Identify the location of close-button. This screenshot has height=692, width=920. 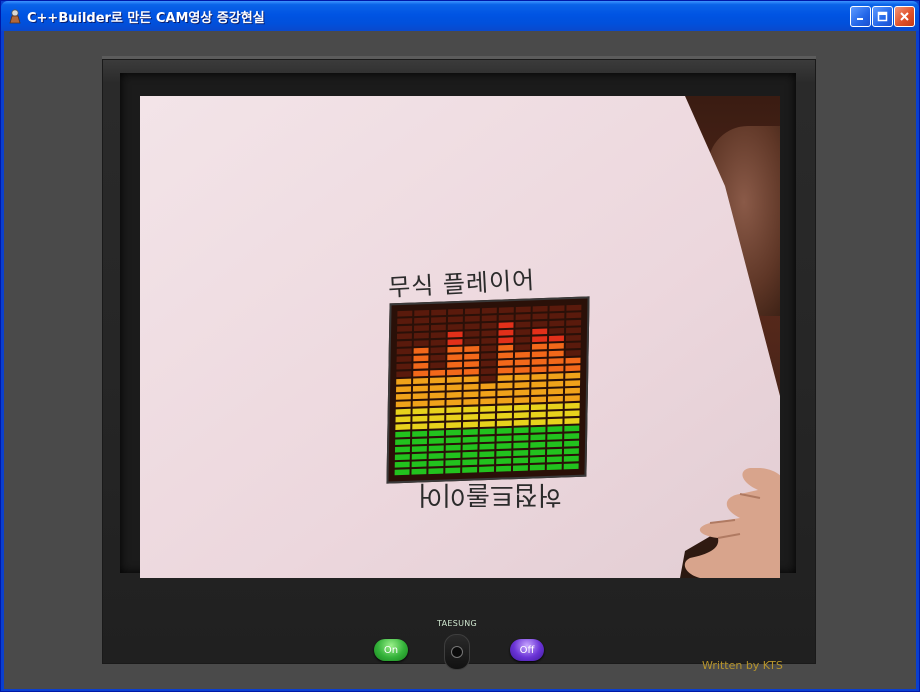
(904, 16).